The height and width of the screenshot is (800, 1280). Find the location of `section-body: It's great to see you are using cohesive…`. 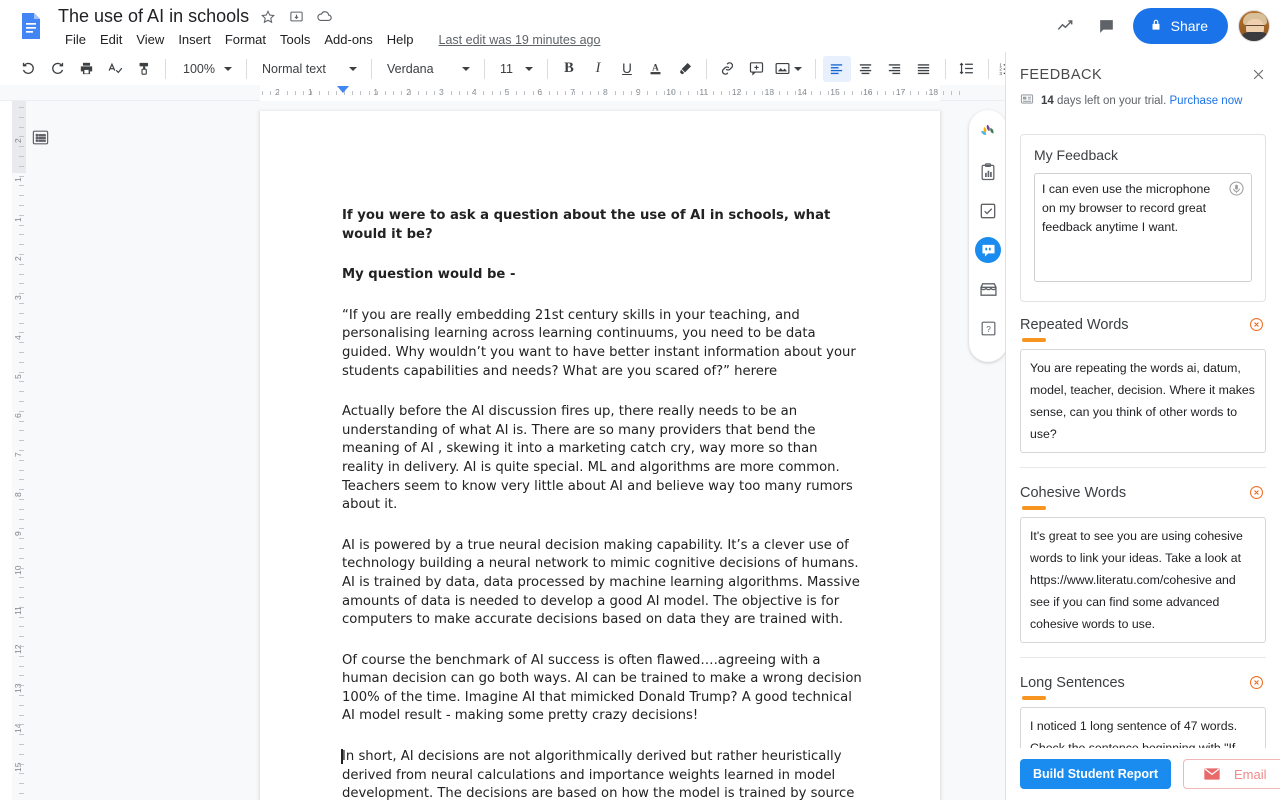

section-body: It's great to see you are using cohesive… is located at coordinates (1143, 580).